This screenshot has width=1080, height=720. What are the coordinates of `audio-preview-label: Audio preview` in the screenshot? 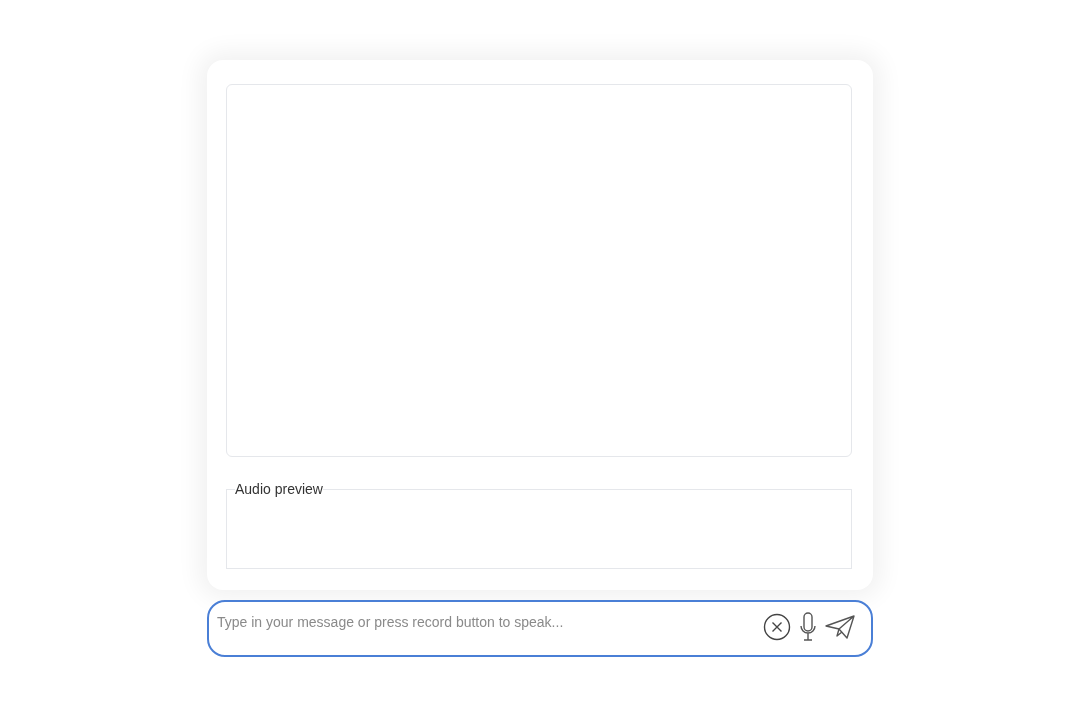 It's located at (279, 489).